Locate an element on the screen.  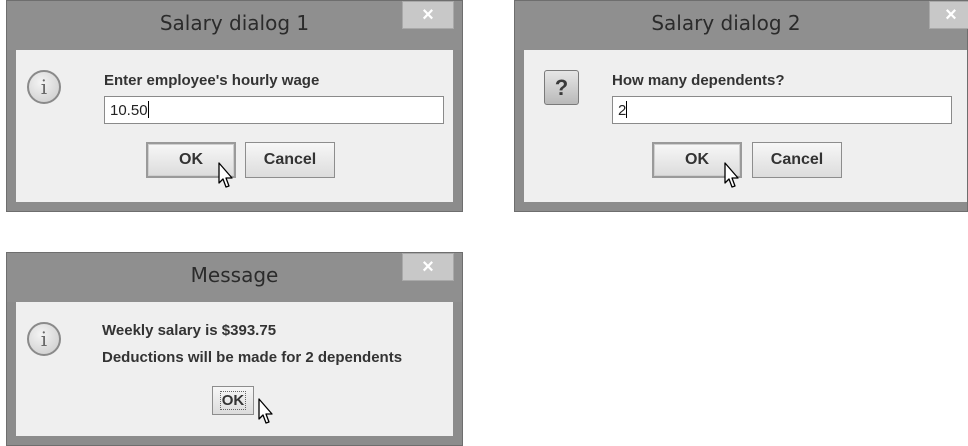
dialog-title: Salary dialog 1 is located at coordinates (234, 23).